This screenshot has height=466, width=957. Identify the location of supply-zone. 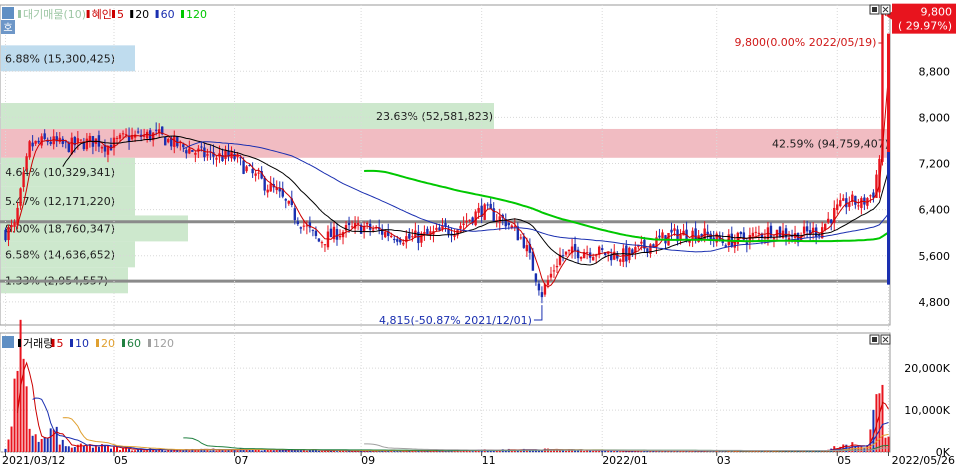
(445, 143).